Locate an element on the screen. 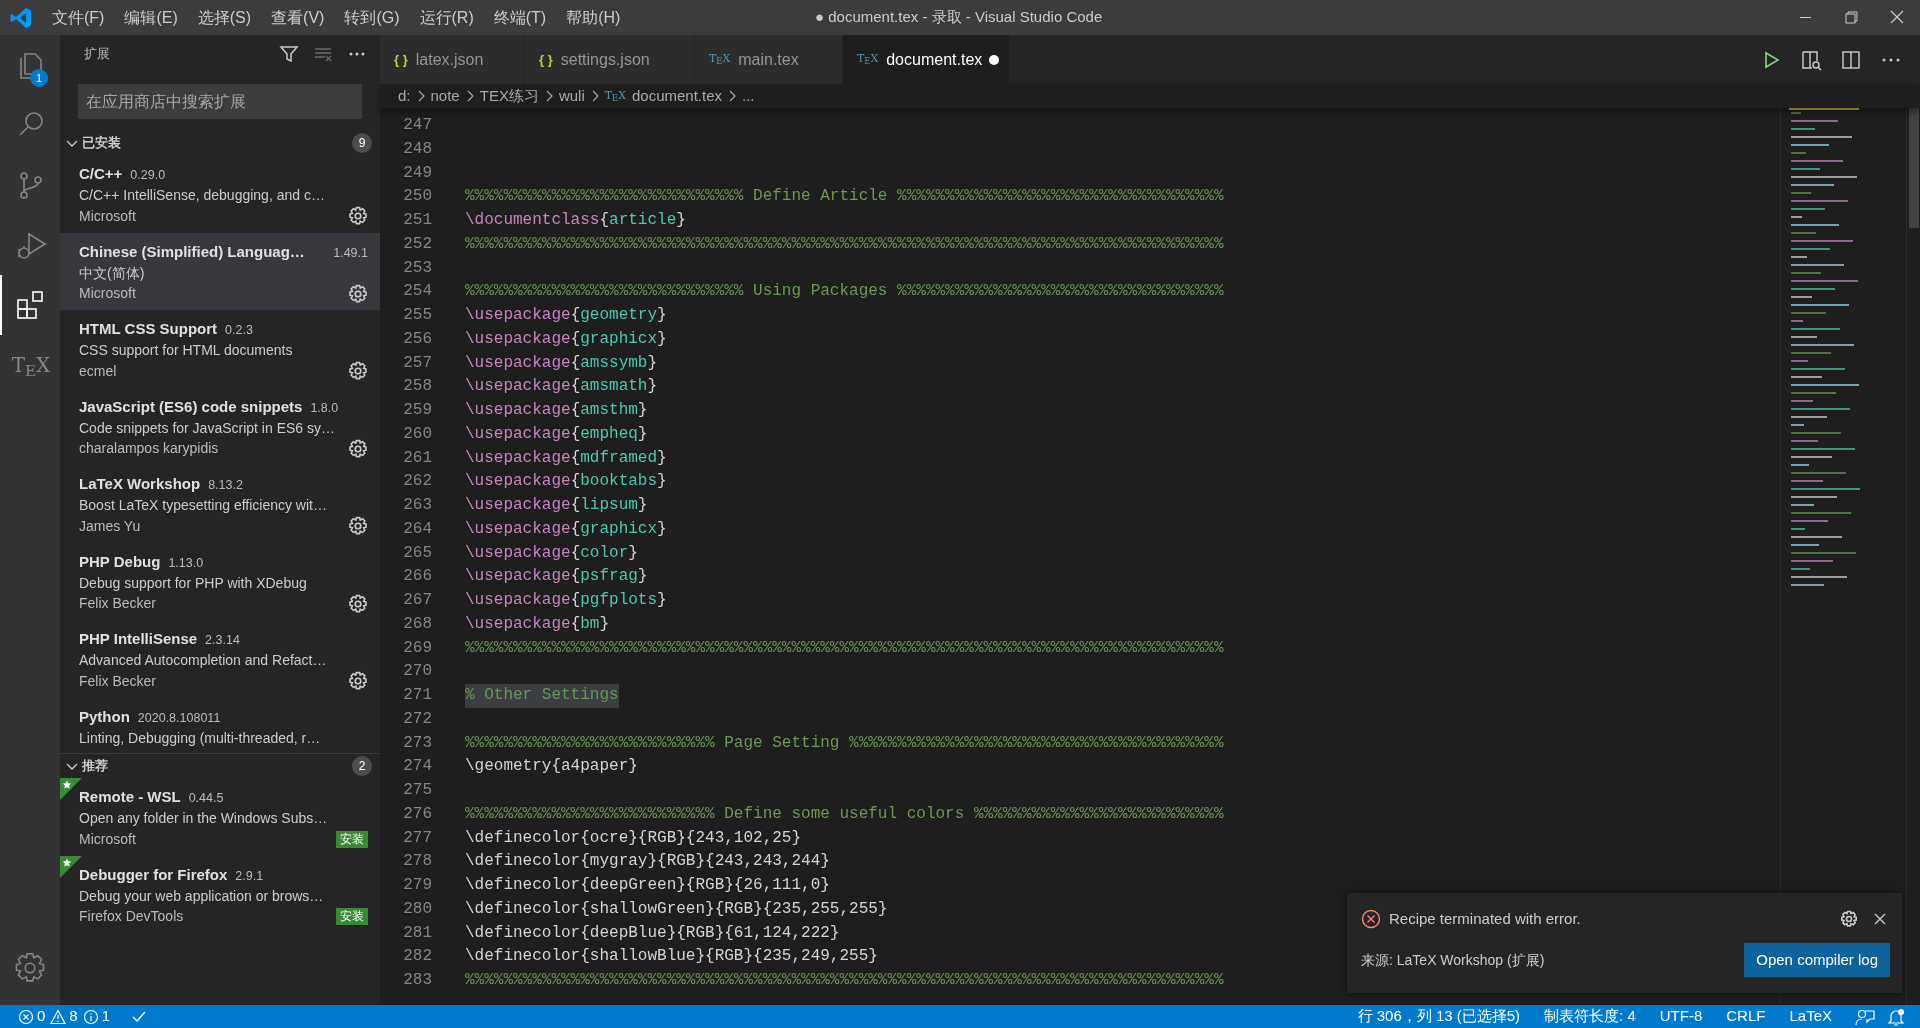 This screenshot has height=1028, width=1920. status-item: CRLF is located at coordinates (1746, 1016).